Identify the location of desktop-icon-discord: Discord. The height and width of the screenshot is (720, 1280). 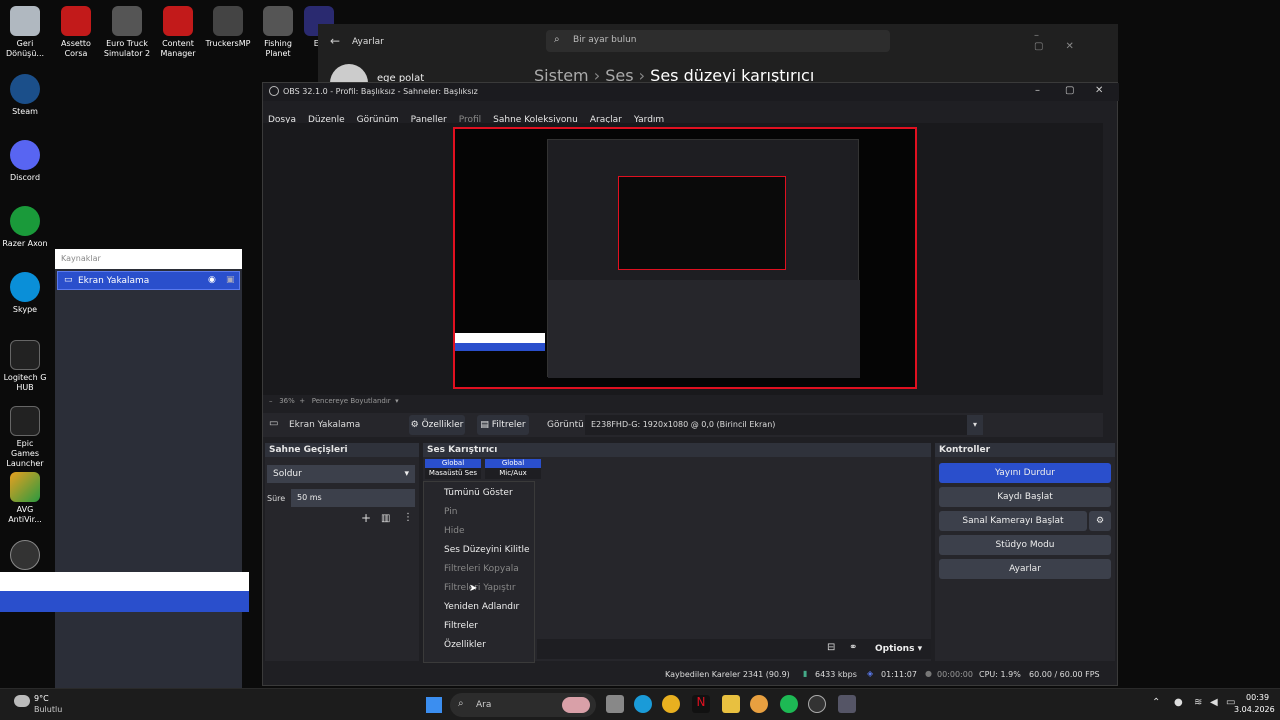
(25, 161).